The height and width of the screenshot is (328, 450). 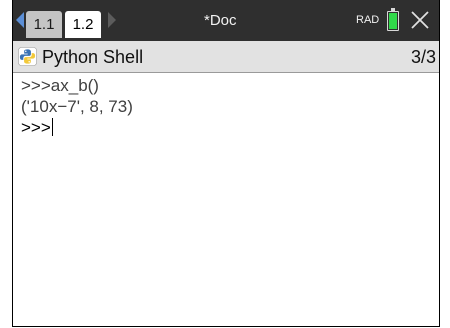 What do you see at coordinates (112, 20) in the screenshot?
I see `triangle-right-icon` at bounding box center [112, 20].